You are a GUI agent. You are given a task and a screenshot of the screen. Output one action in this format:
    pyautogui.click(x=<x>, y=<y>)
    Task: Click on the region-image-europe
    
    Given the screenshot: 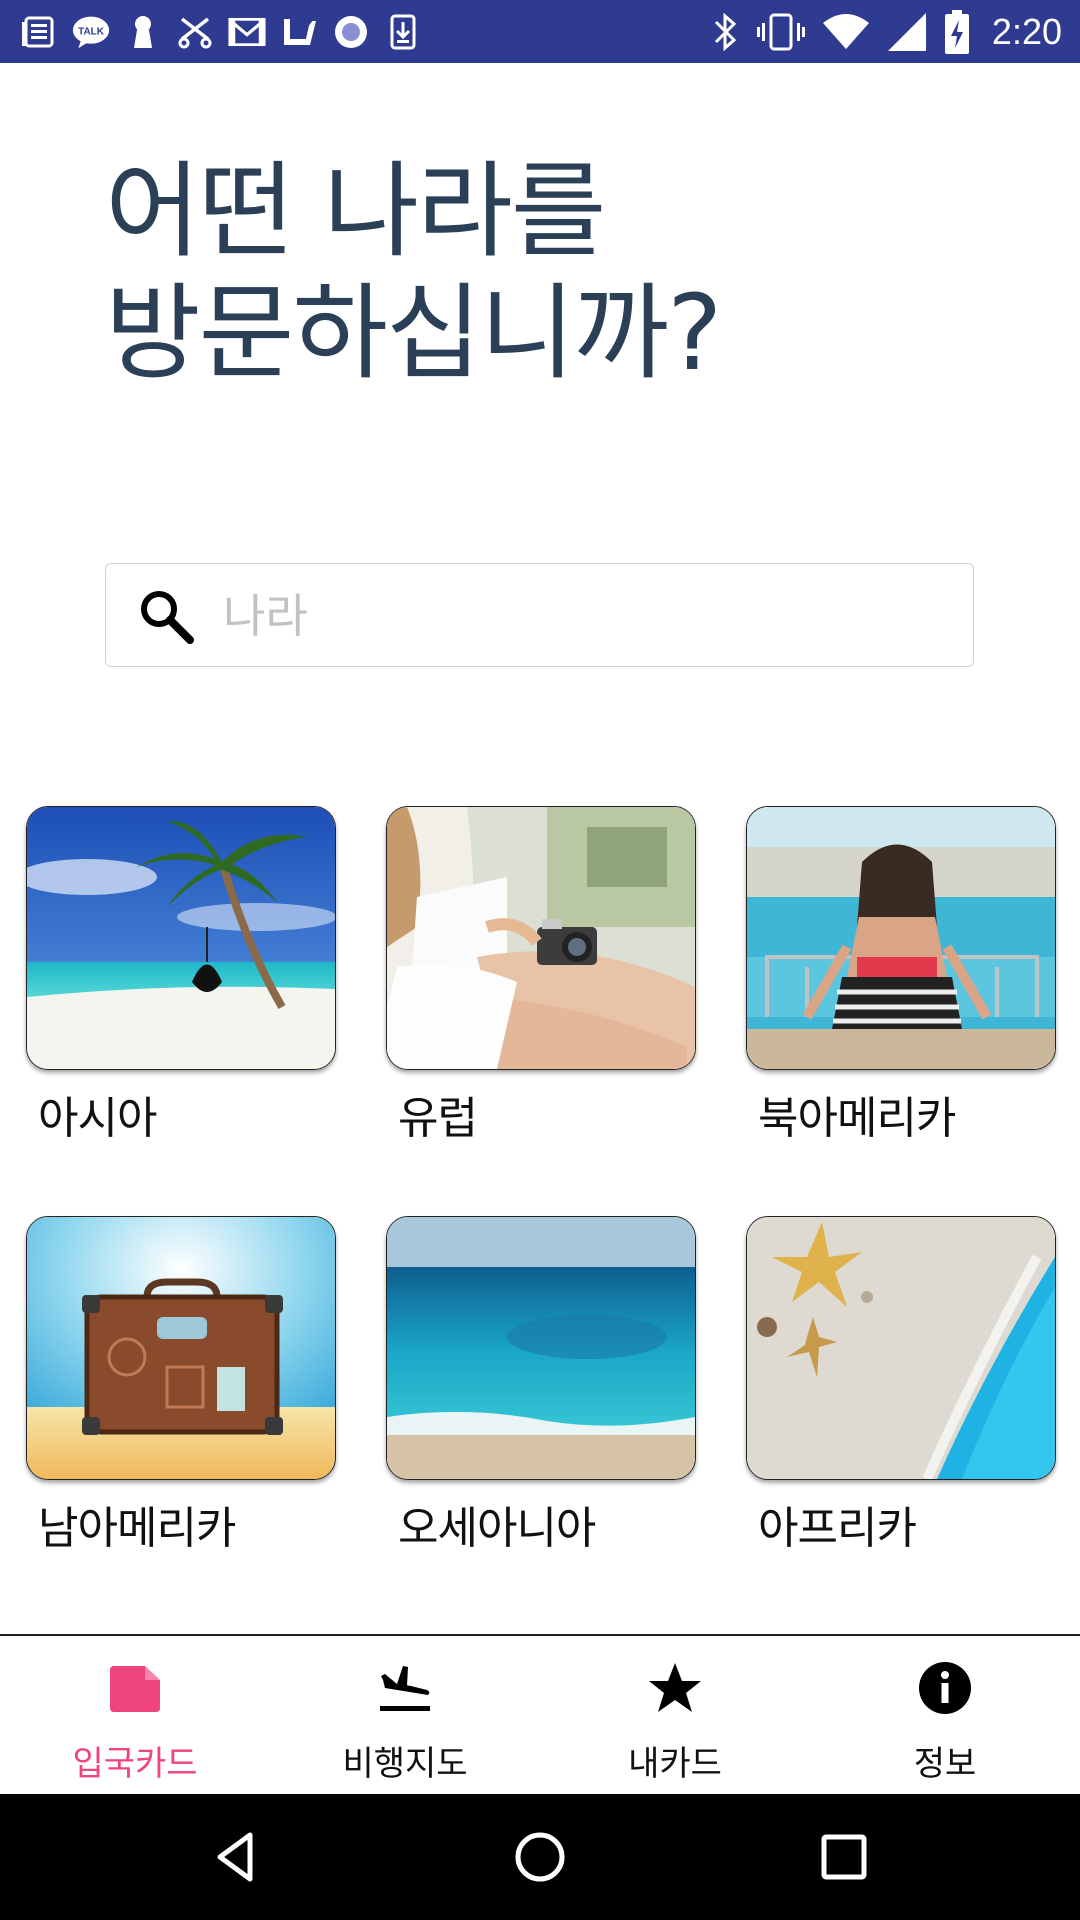 What is the action you would take?
    pyautogui.click(x=541, y=938)
    